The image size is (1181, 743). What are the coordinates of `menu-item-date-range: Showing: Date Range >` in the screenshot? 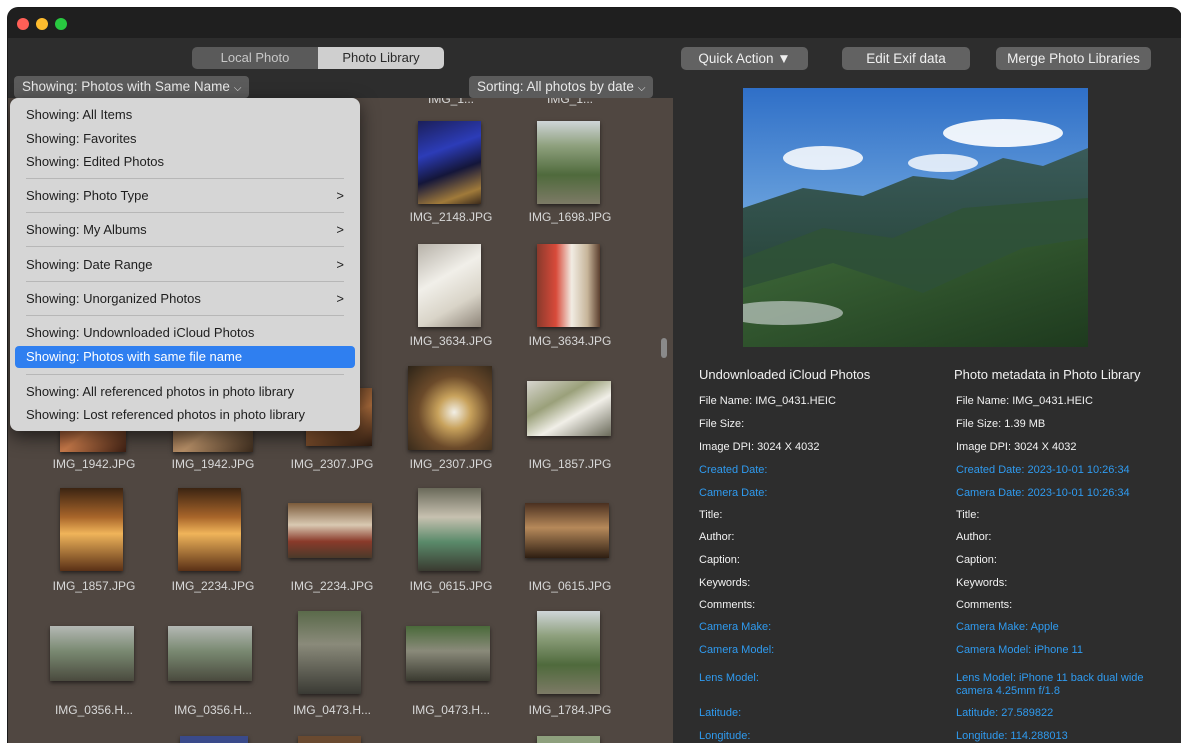 It's located at (185, 265).